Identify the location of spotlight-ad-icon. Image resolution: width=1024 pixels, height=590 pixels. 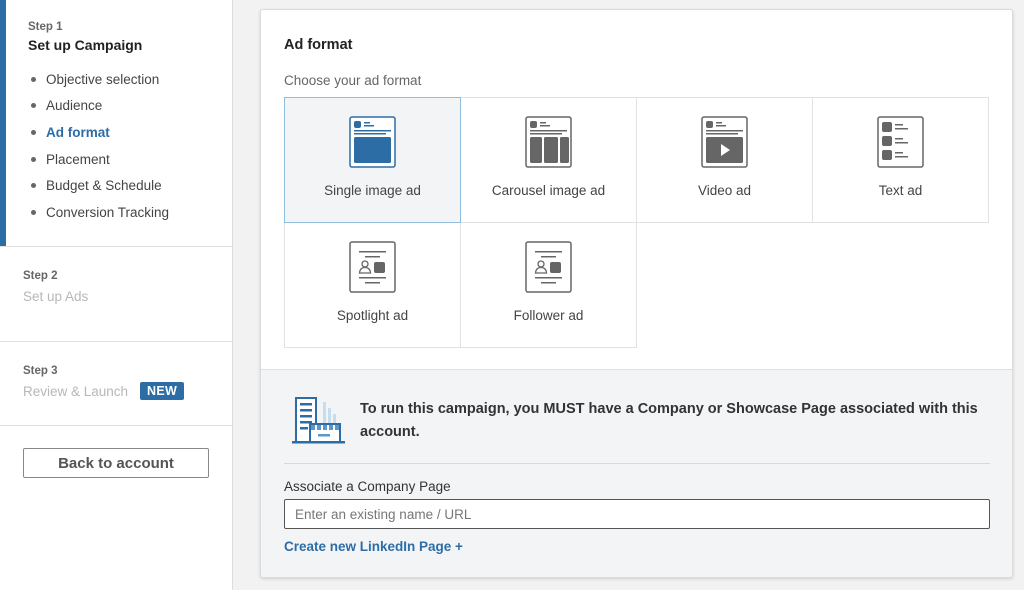
(372, 267).